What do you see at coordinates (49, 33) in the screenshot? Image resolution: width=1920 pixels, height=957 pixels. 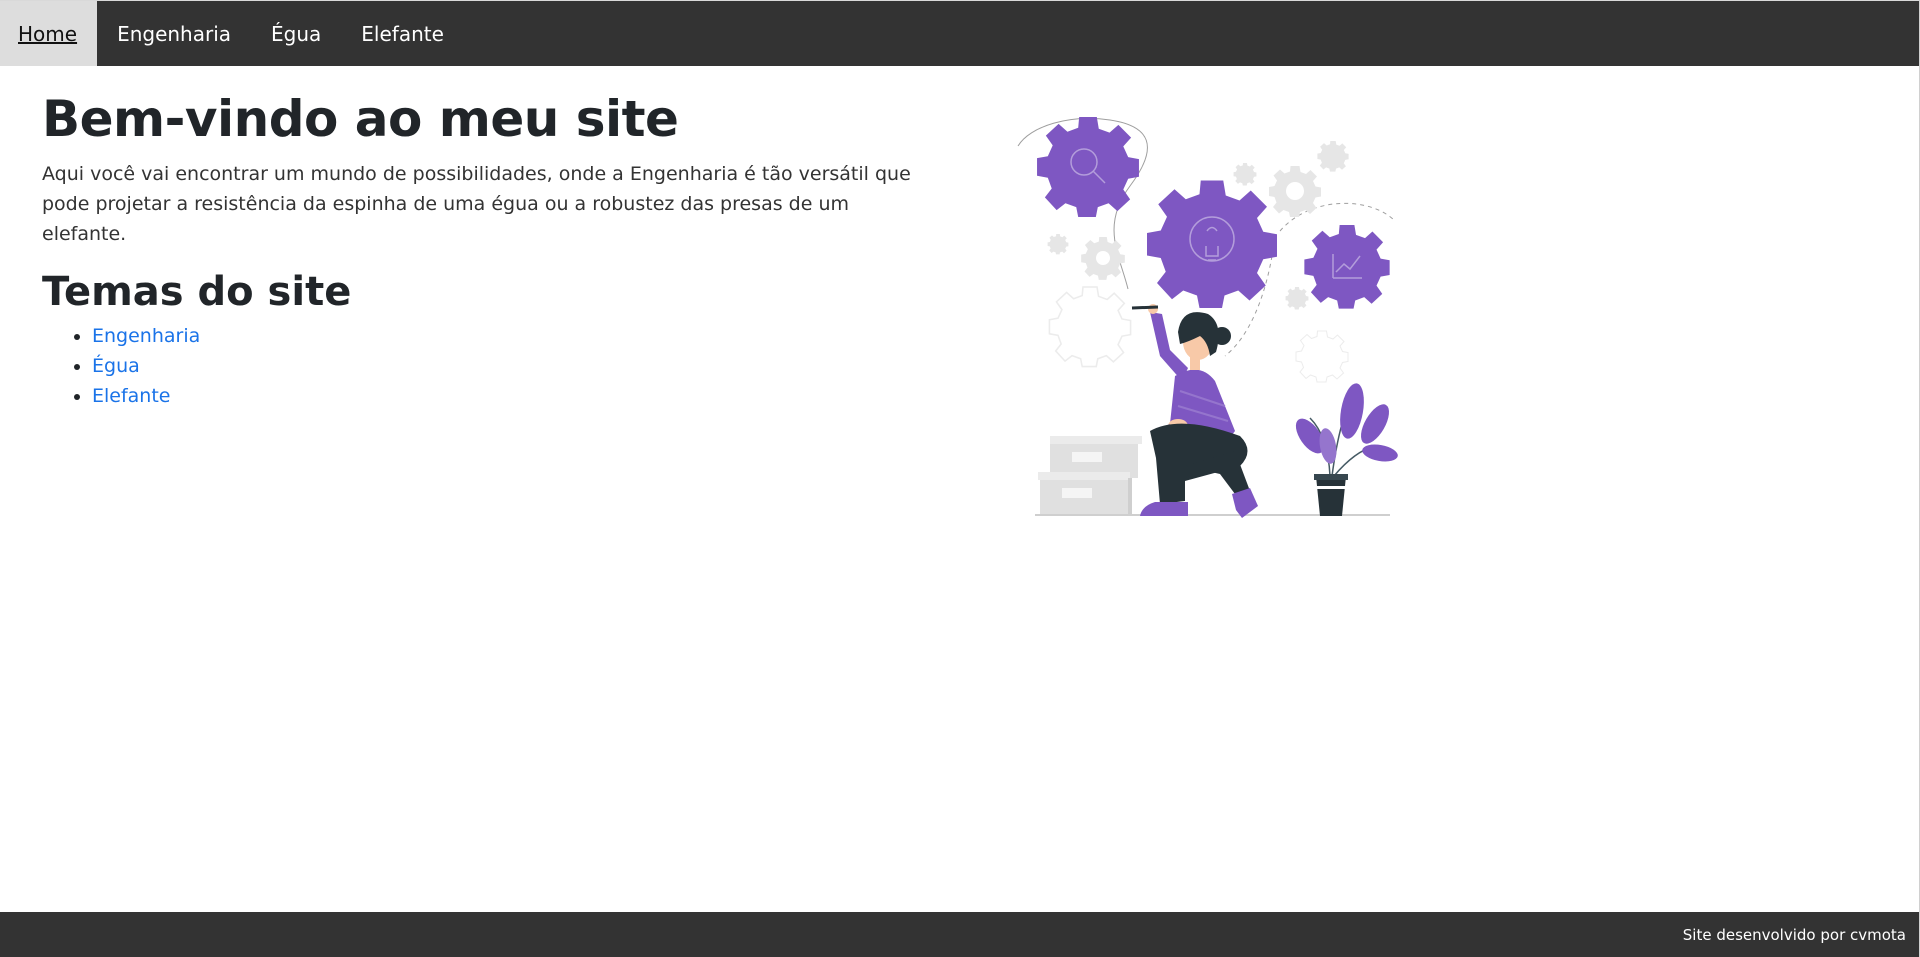 I see `nav-item-home: Home` at bounding box center [49, 33].